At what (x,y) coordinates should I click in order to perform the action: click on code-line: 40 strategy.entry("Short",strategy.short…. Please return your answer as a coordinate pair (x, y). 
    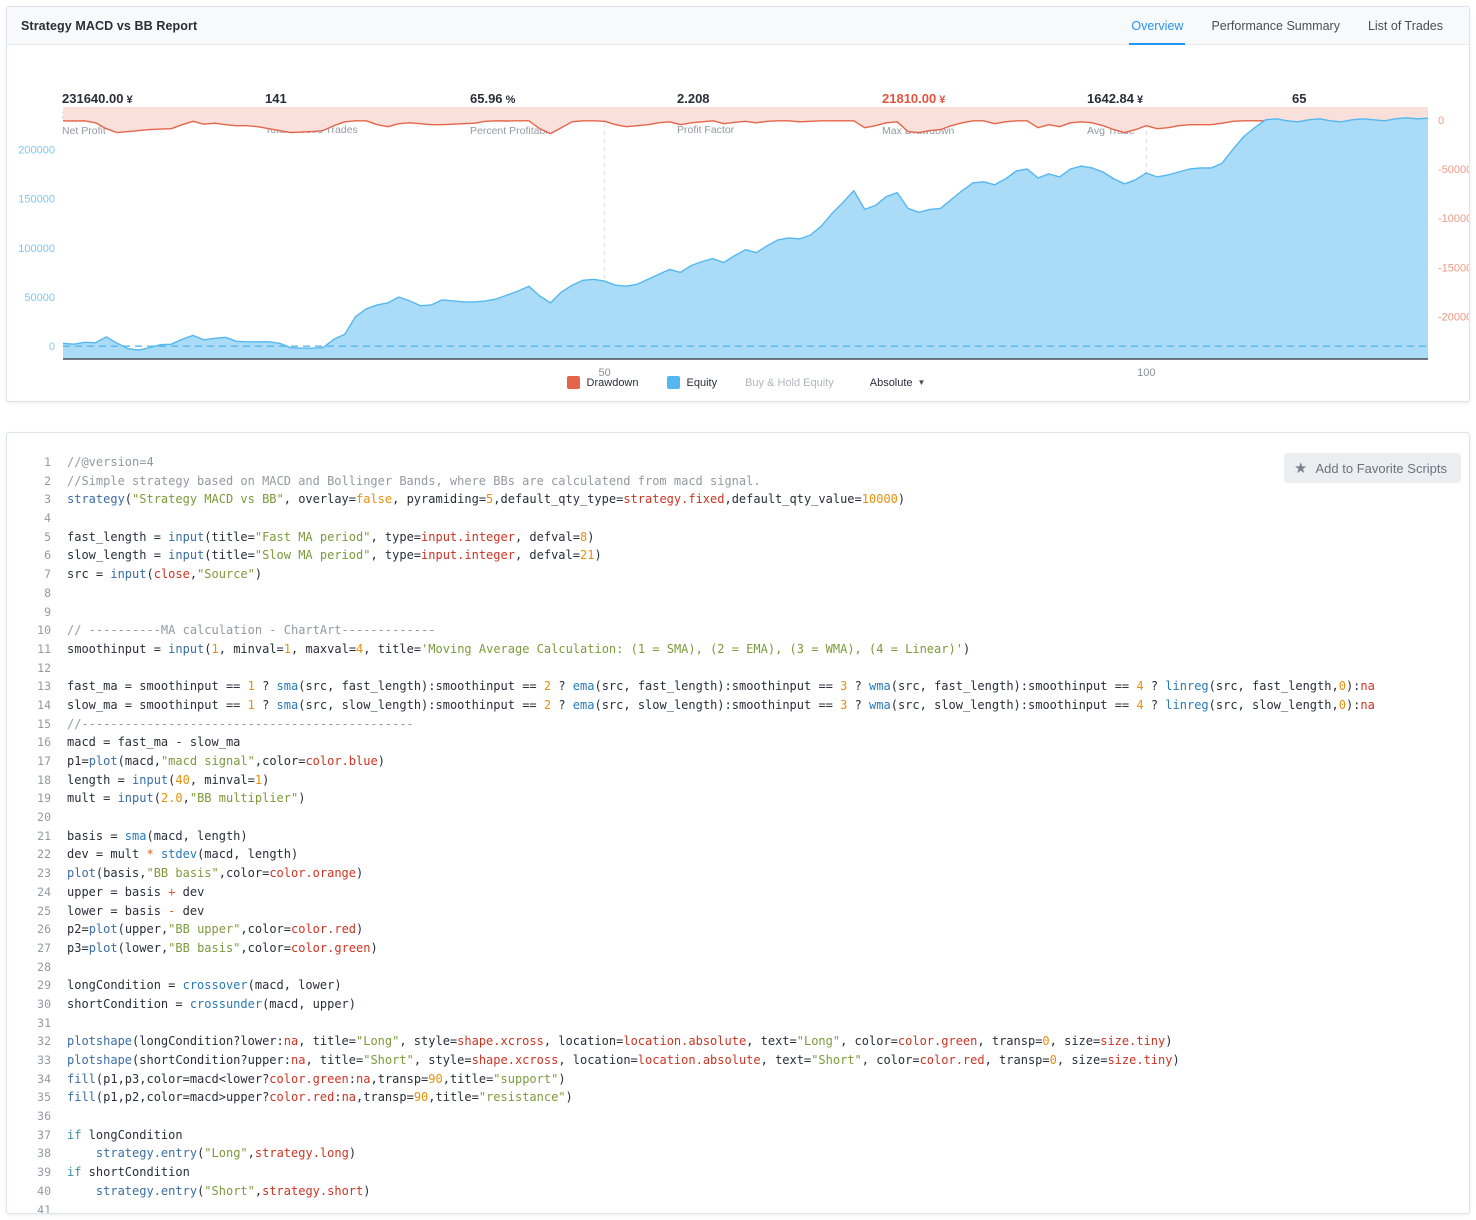
    Looking at the image, I should click on (738, 1191).